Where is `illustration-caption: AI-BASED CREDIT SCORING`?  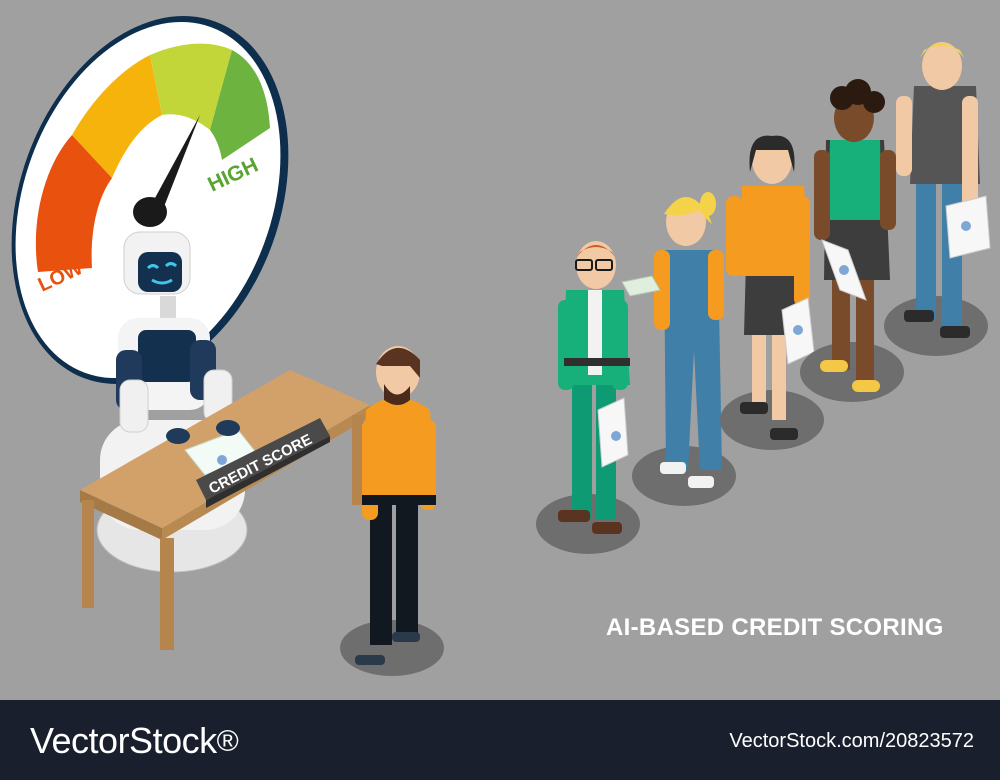
illustration-caption: AI-BASED CREDIT SCORING is located at coordinates (775, 627).